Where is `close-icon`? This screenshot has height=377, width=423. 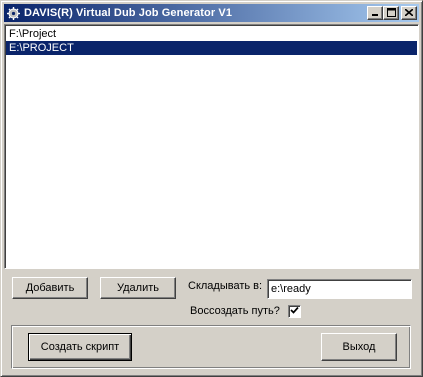 close-icon is located at coordinates (409, 12).